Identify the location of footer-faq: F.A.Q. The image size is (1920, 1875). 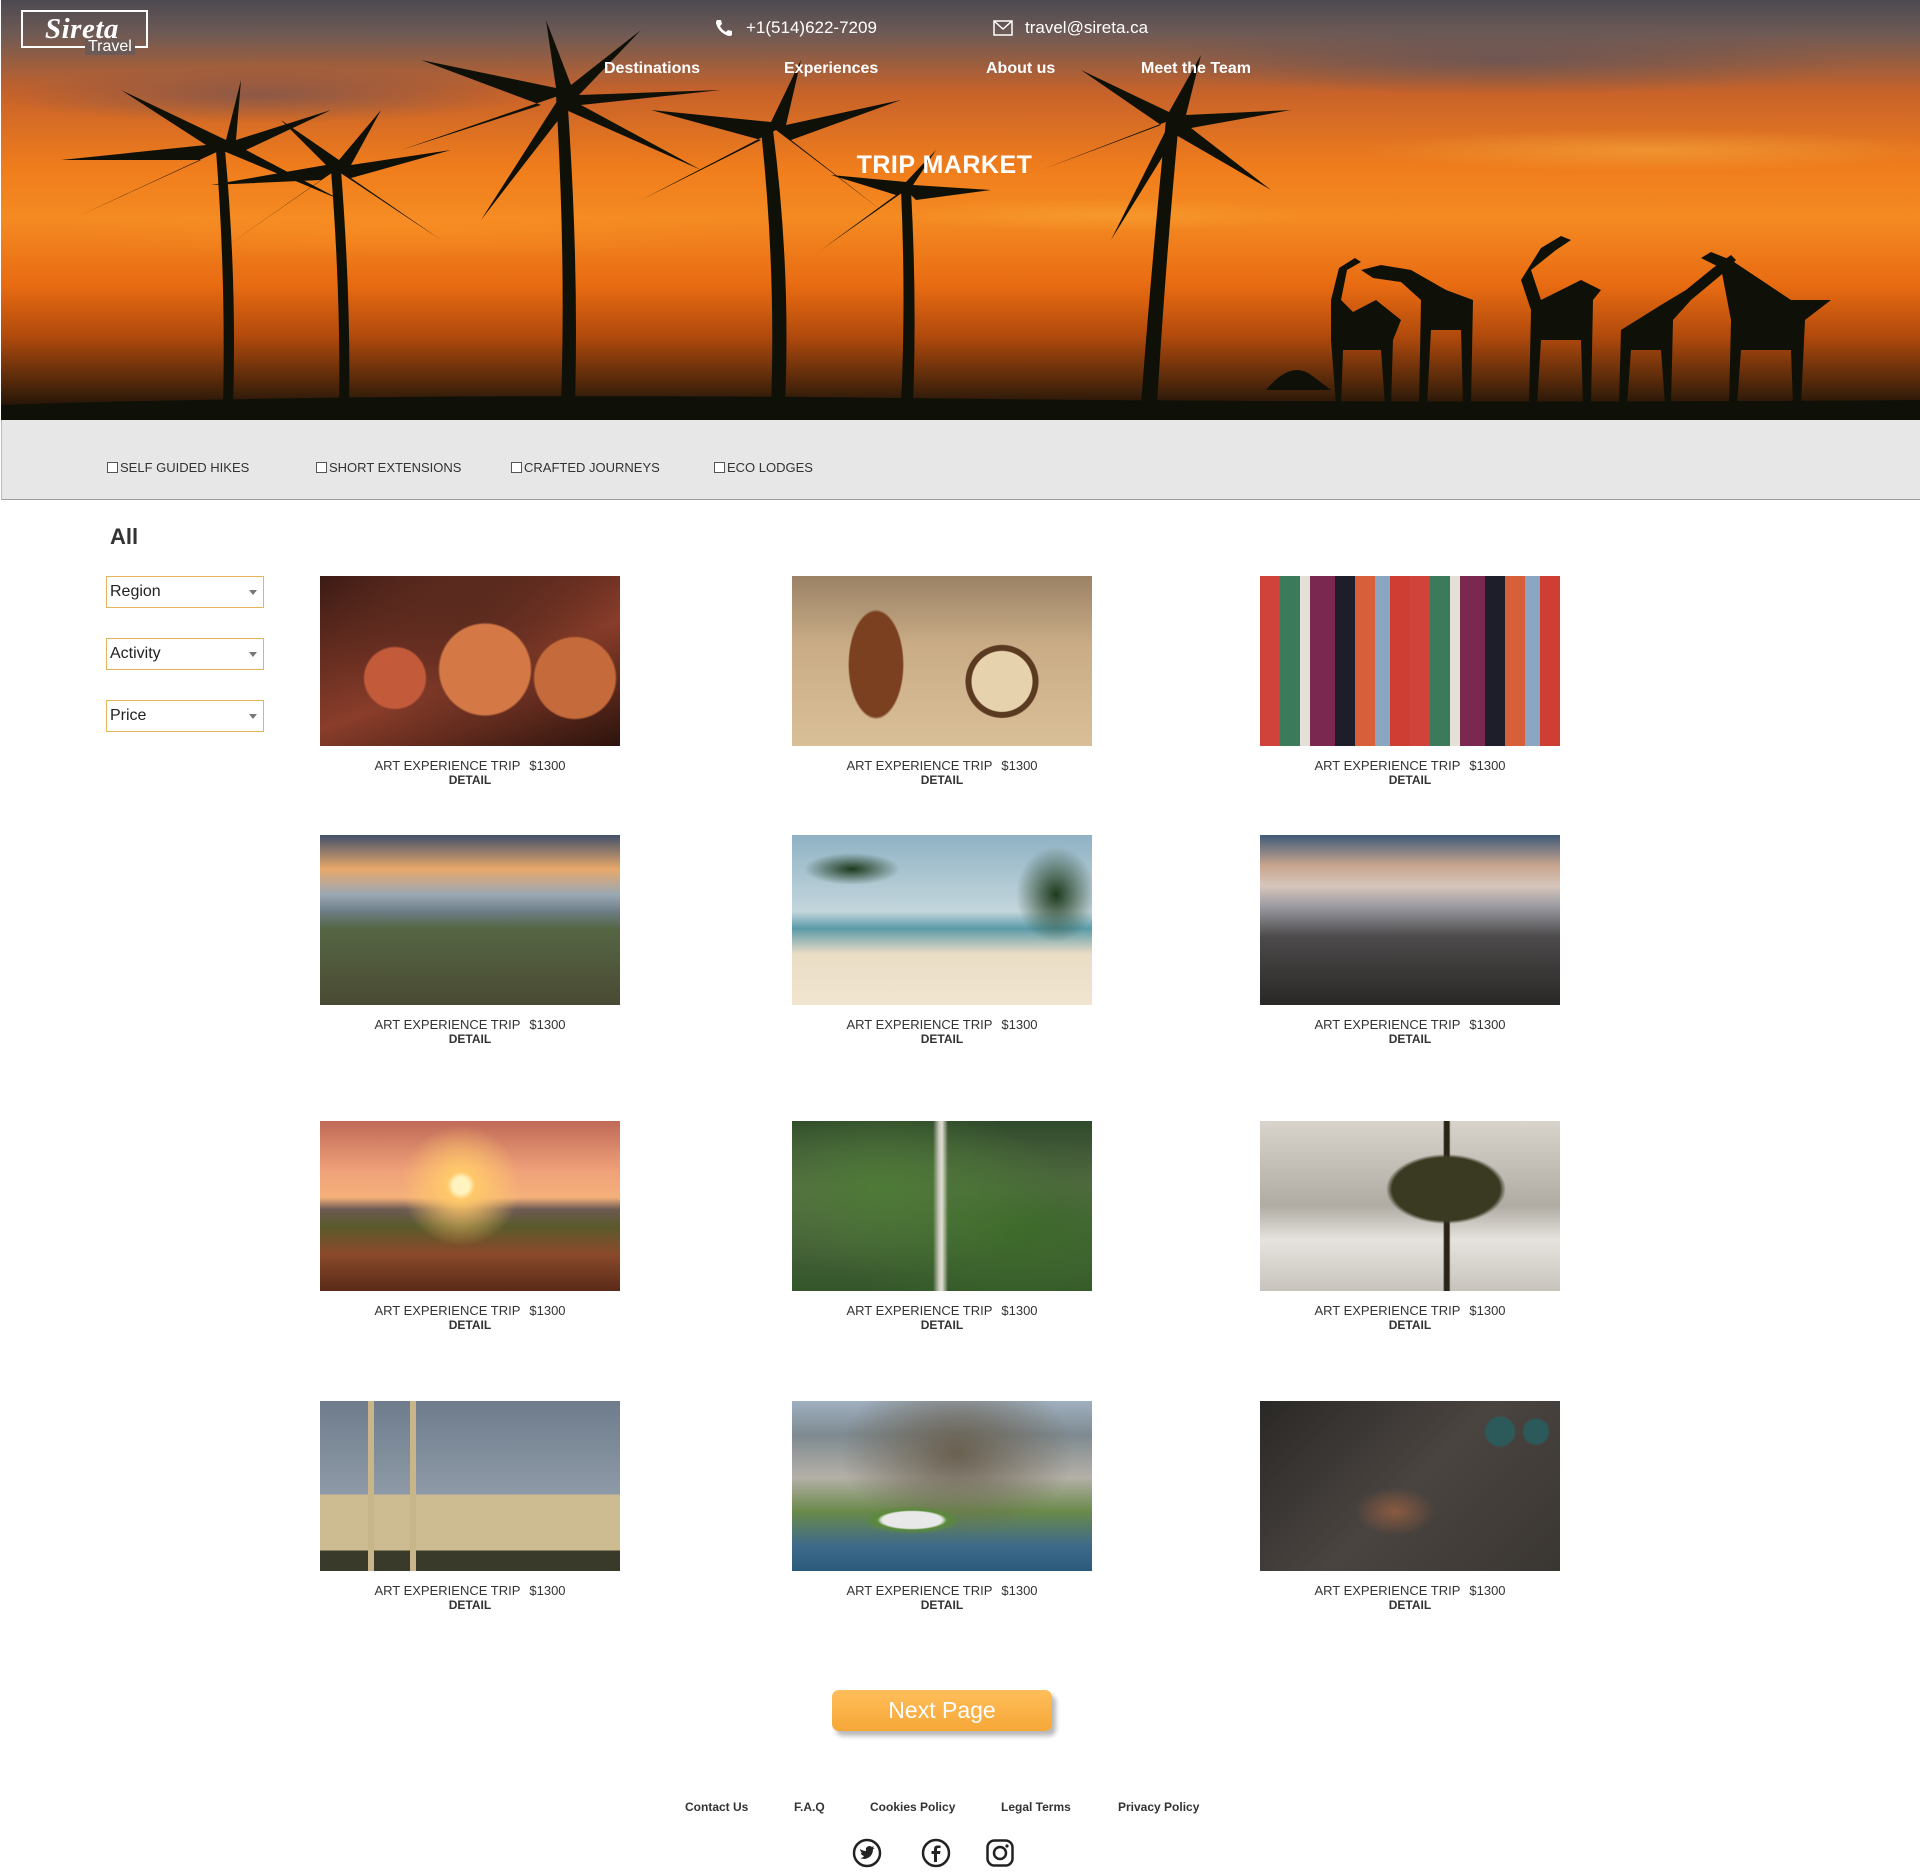
(809, 1807).